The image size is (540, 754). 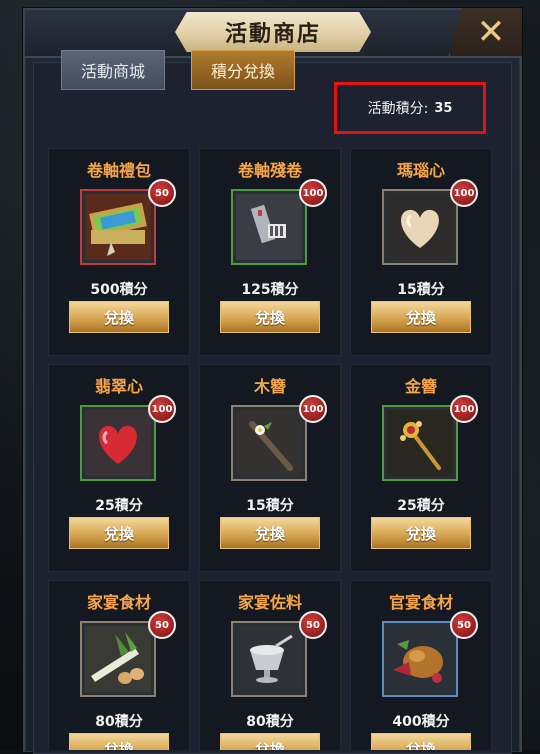 What do you see at coordinates (118, 602) in the screenshot?
I see `item-name: 家宴食材` at bounding box center [118, 602].